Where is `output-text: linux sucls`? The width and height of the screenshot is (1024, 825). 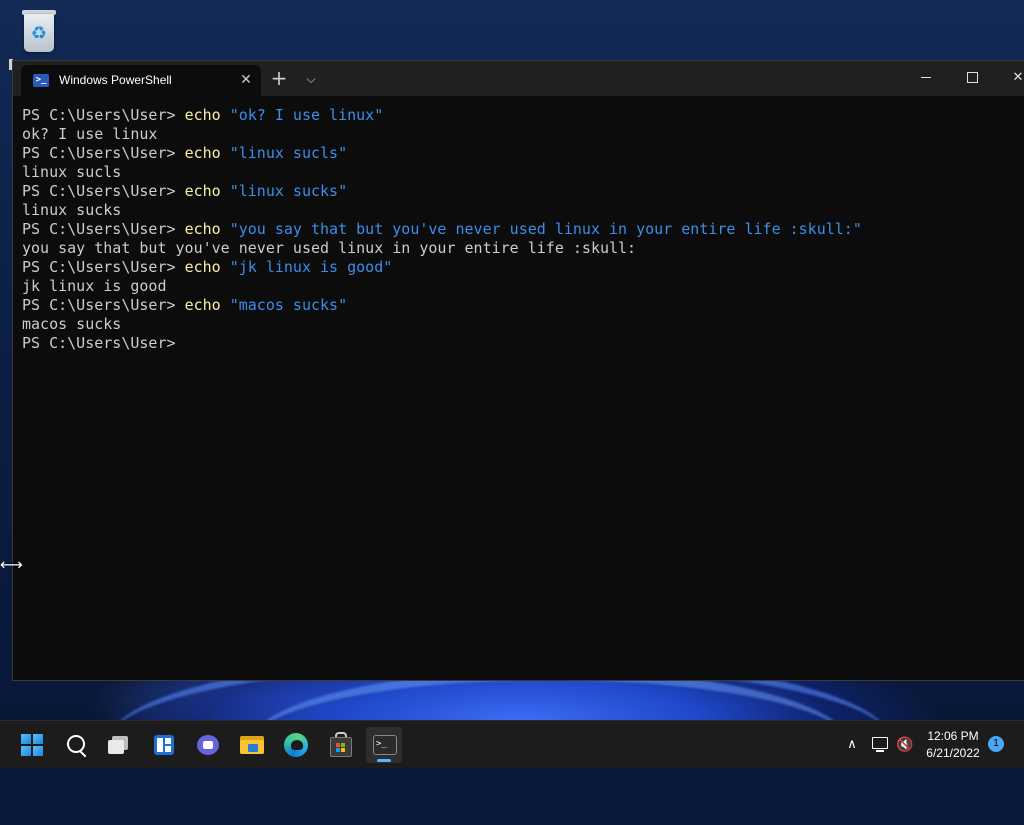 output-text: linux sucls is located at coordinates (72, 172).